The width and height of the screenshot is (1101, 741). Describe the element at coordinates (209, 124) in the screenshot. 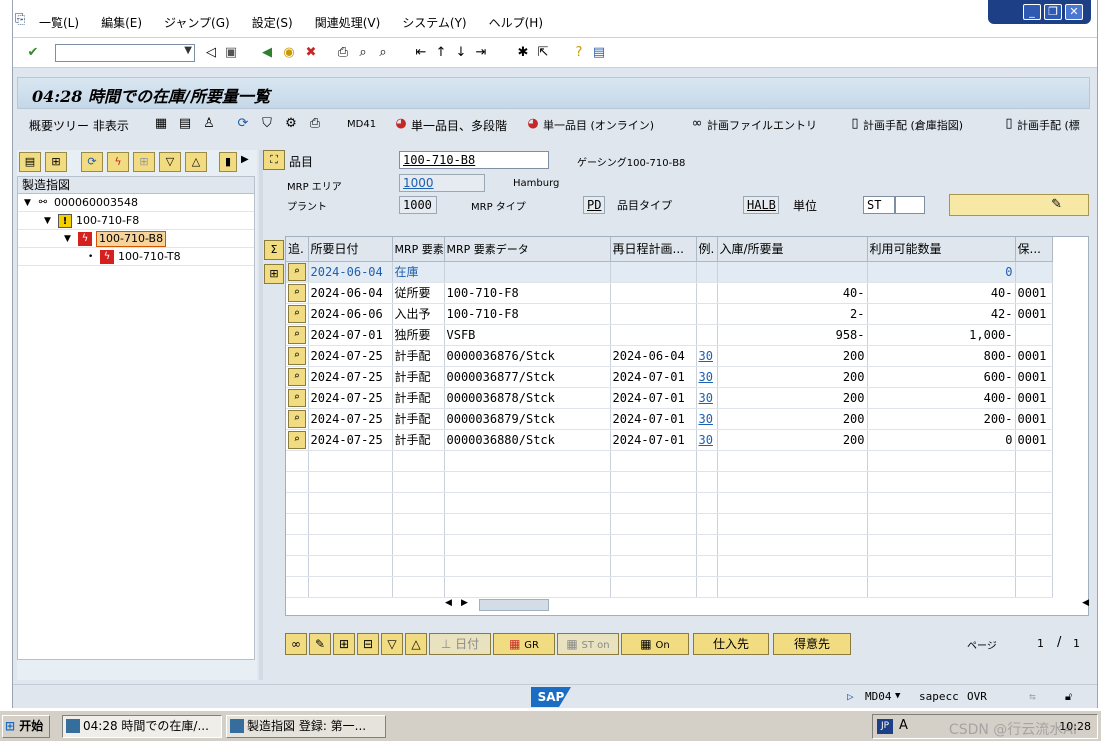

I see `person-icon: ♙` at that location.